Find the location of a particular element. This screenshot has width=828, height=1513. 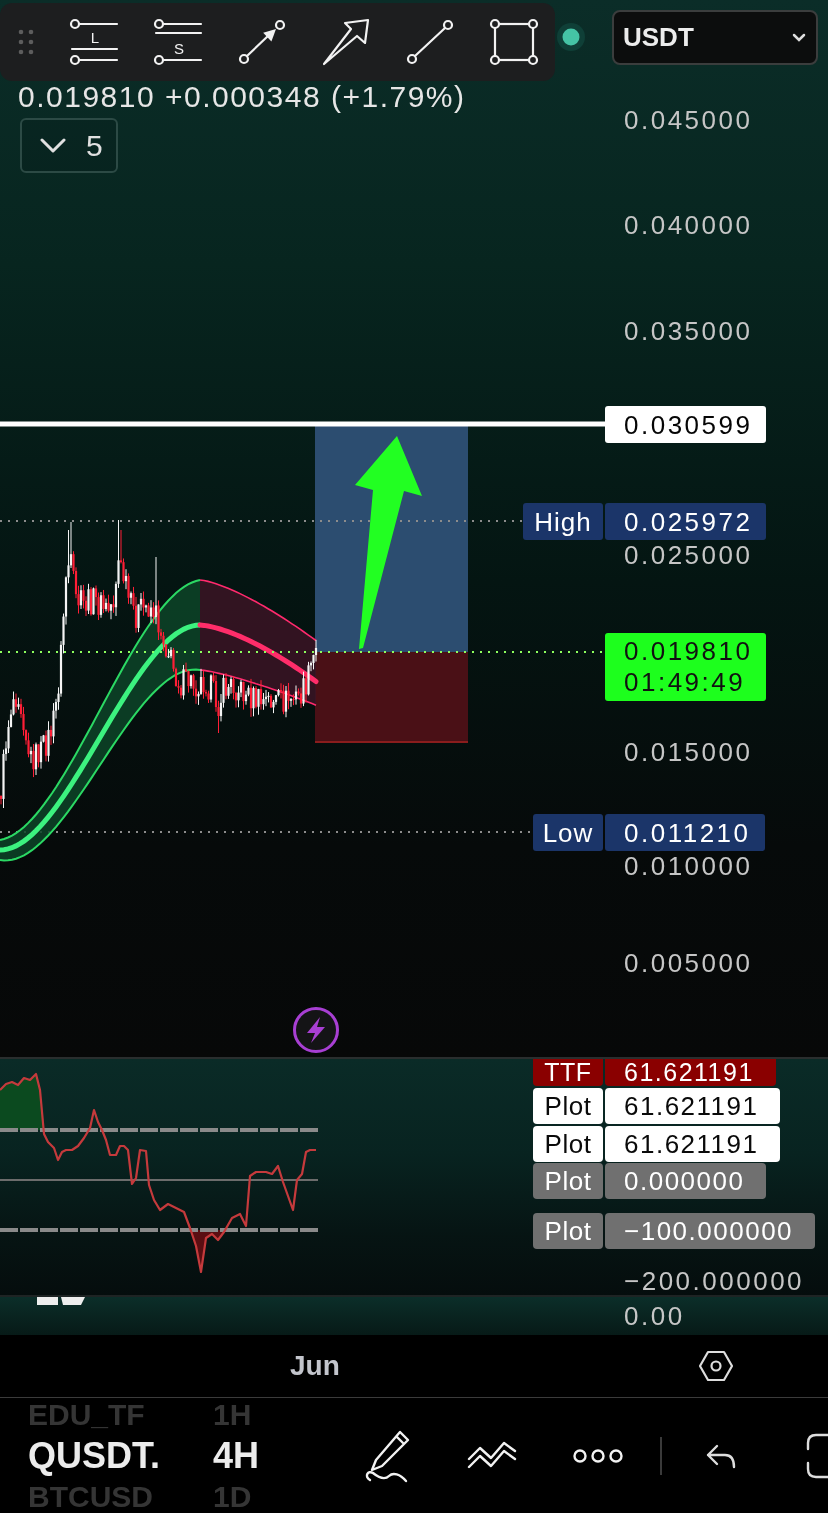

price-axis-label: 0.025000 is located at coordinates (688, 555).